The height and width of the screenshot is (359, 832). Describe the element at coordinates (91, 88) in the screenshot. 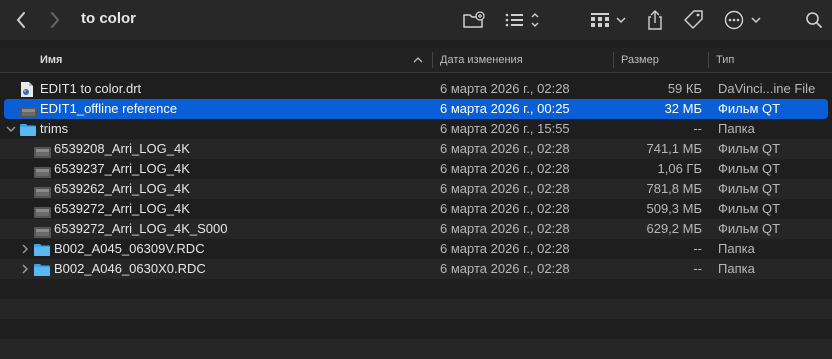

I see `file-name: EDIT1 to color.drt` at that location.